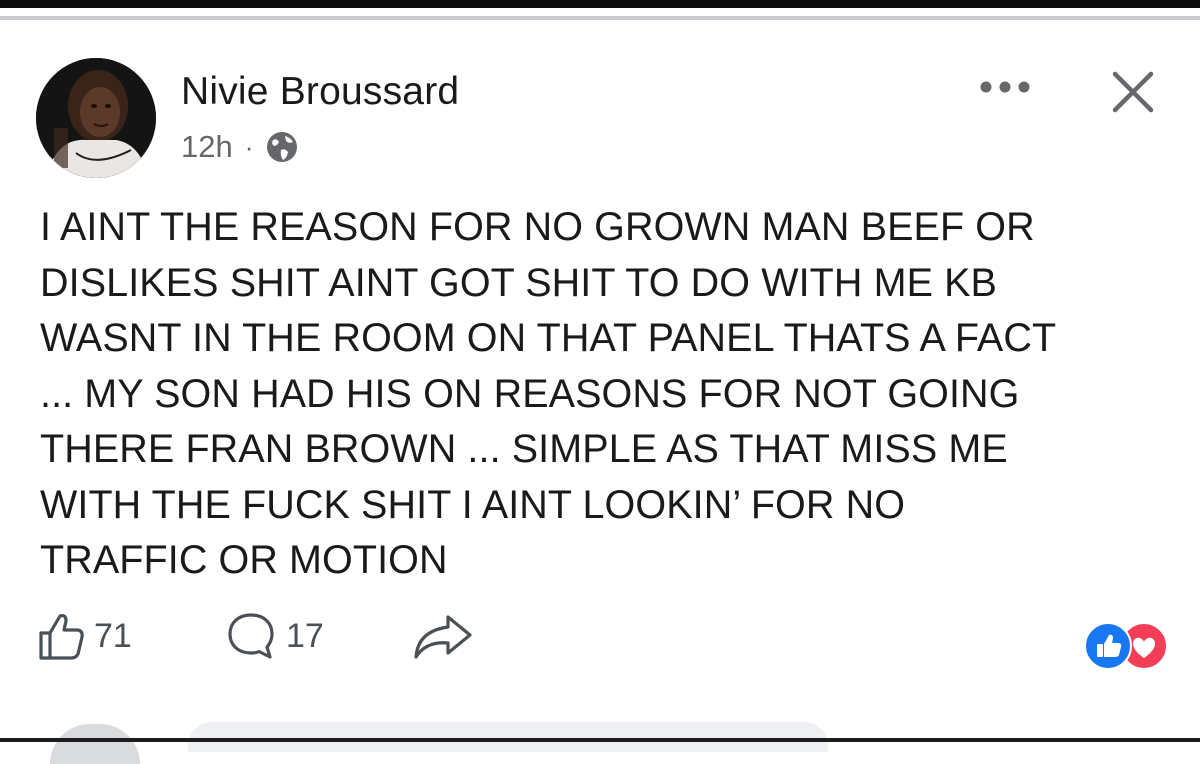  Describe the element at coordinates (600, 18) in the screenshot. I see `top-divider` at that location.